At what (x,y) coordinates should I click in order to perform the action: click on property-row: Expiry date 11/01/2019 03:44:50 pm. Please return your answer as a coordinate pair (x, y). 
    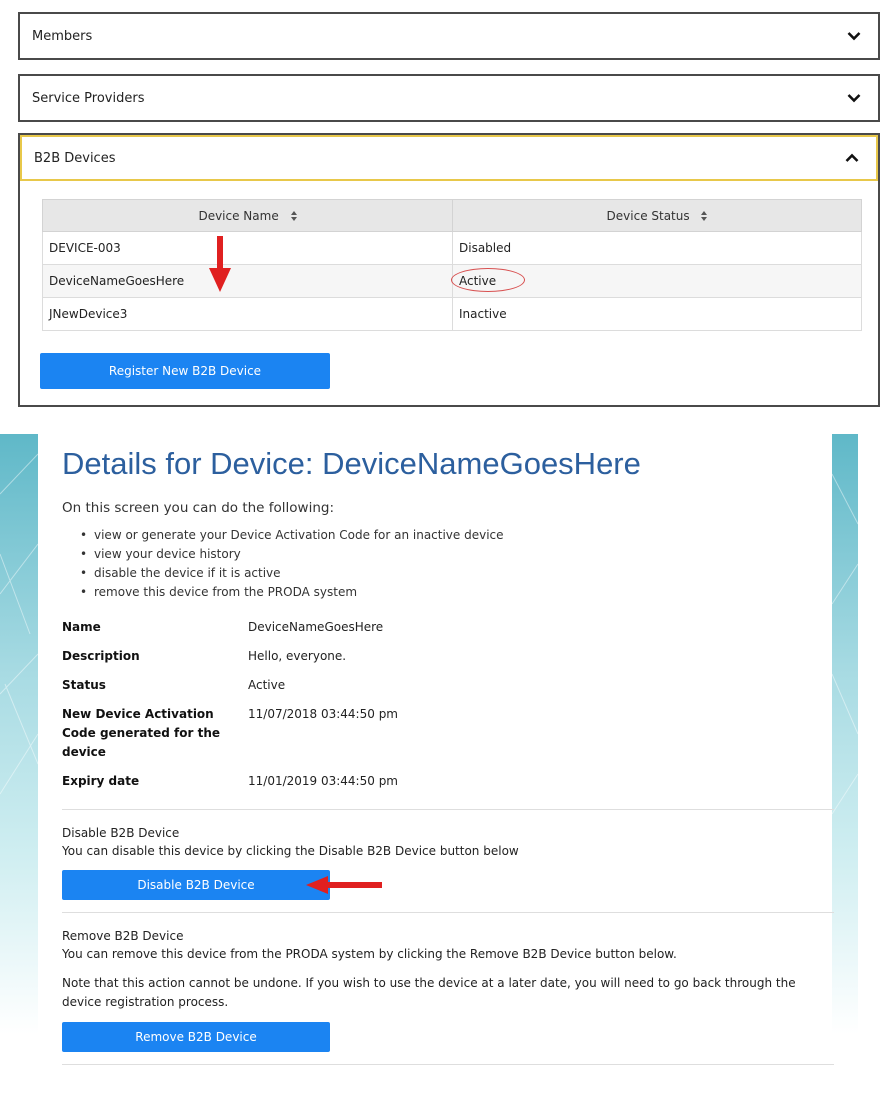
    Looking at the image, I should click on (342, 781).